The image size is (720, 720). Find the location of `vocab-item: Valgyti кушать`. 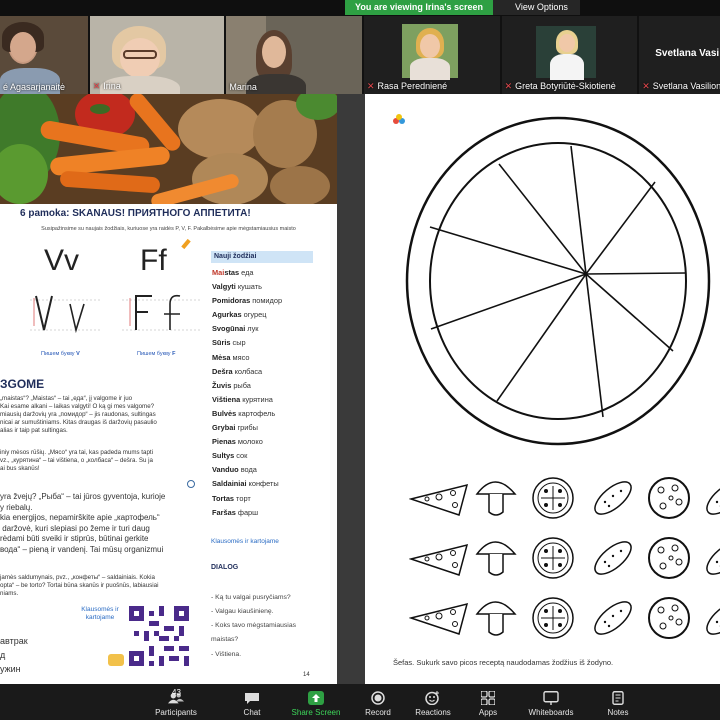

vocab-item: Valgyti кушать is located at coordinates (247, 289).